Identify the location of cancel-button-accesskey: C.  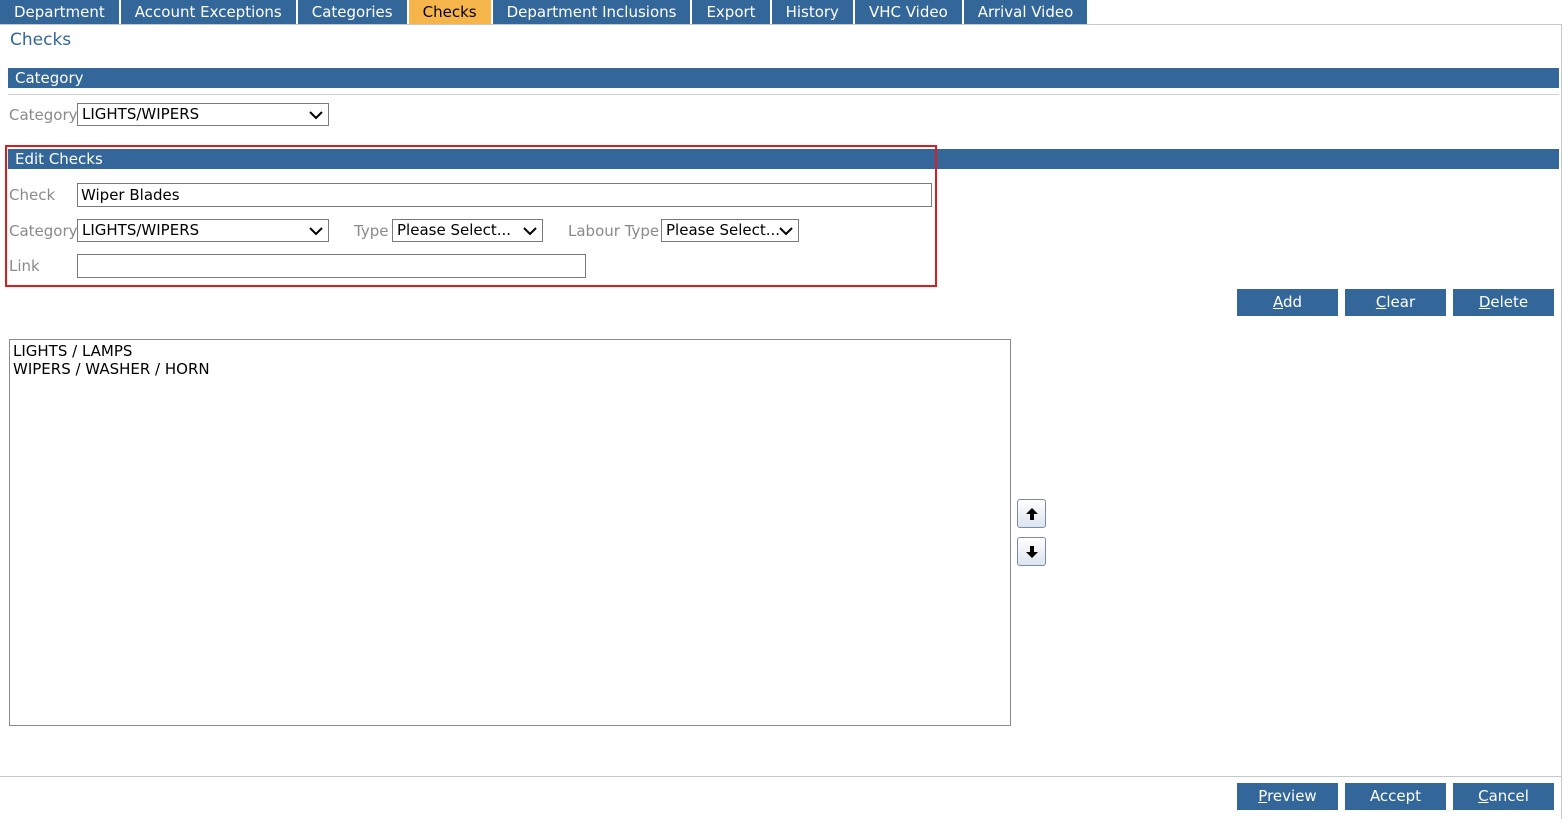
(1483, 796).